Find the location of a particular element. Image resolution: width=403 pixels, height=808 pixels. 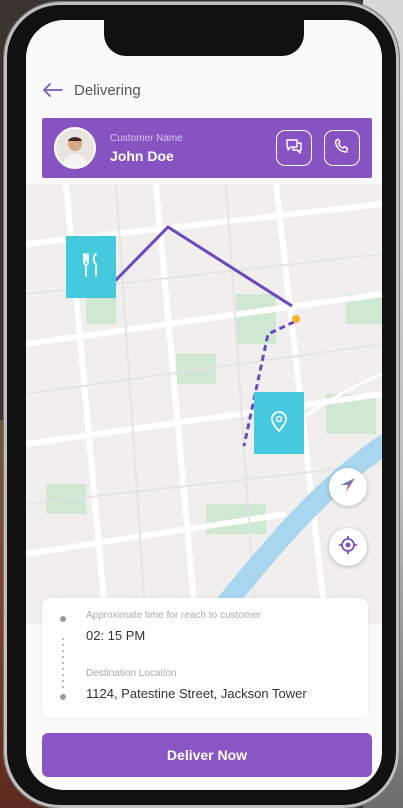

customer-card: Customer Name John Doe is located at coordinates (207, 148).